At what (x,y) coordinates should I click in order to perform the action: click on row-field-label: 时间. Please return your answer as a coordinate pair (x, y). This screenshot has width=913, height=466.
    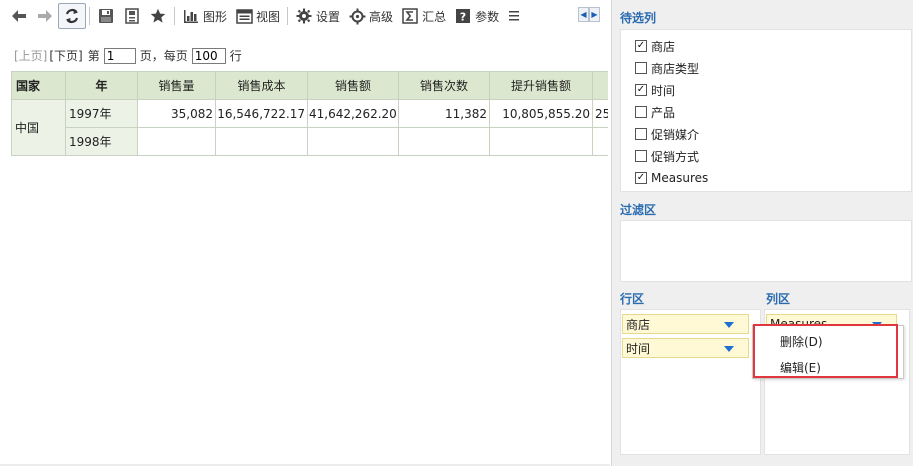
    Looking at the image, I should click on (638, 348).